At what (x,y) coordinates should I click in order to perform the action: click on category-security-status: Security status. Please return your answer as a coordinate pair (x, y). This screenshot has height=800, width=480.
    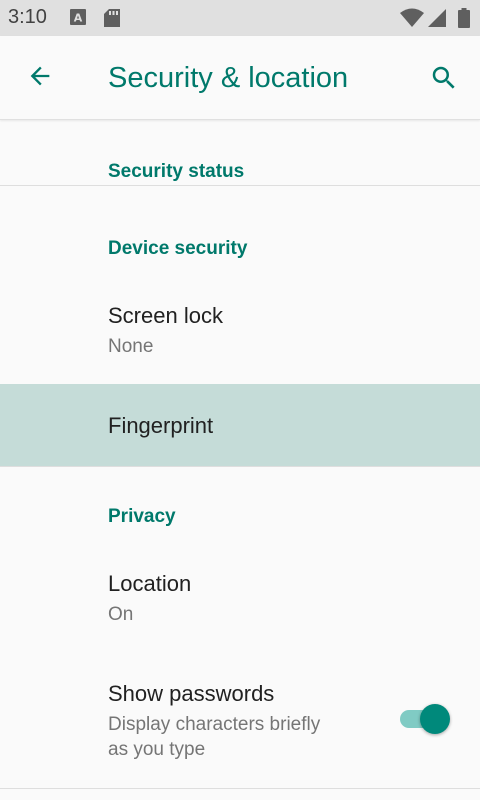
    Looking at the image, I should click on (176, 171).